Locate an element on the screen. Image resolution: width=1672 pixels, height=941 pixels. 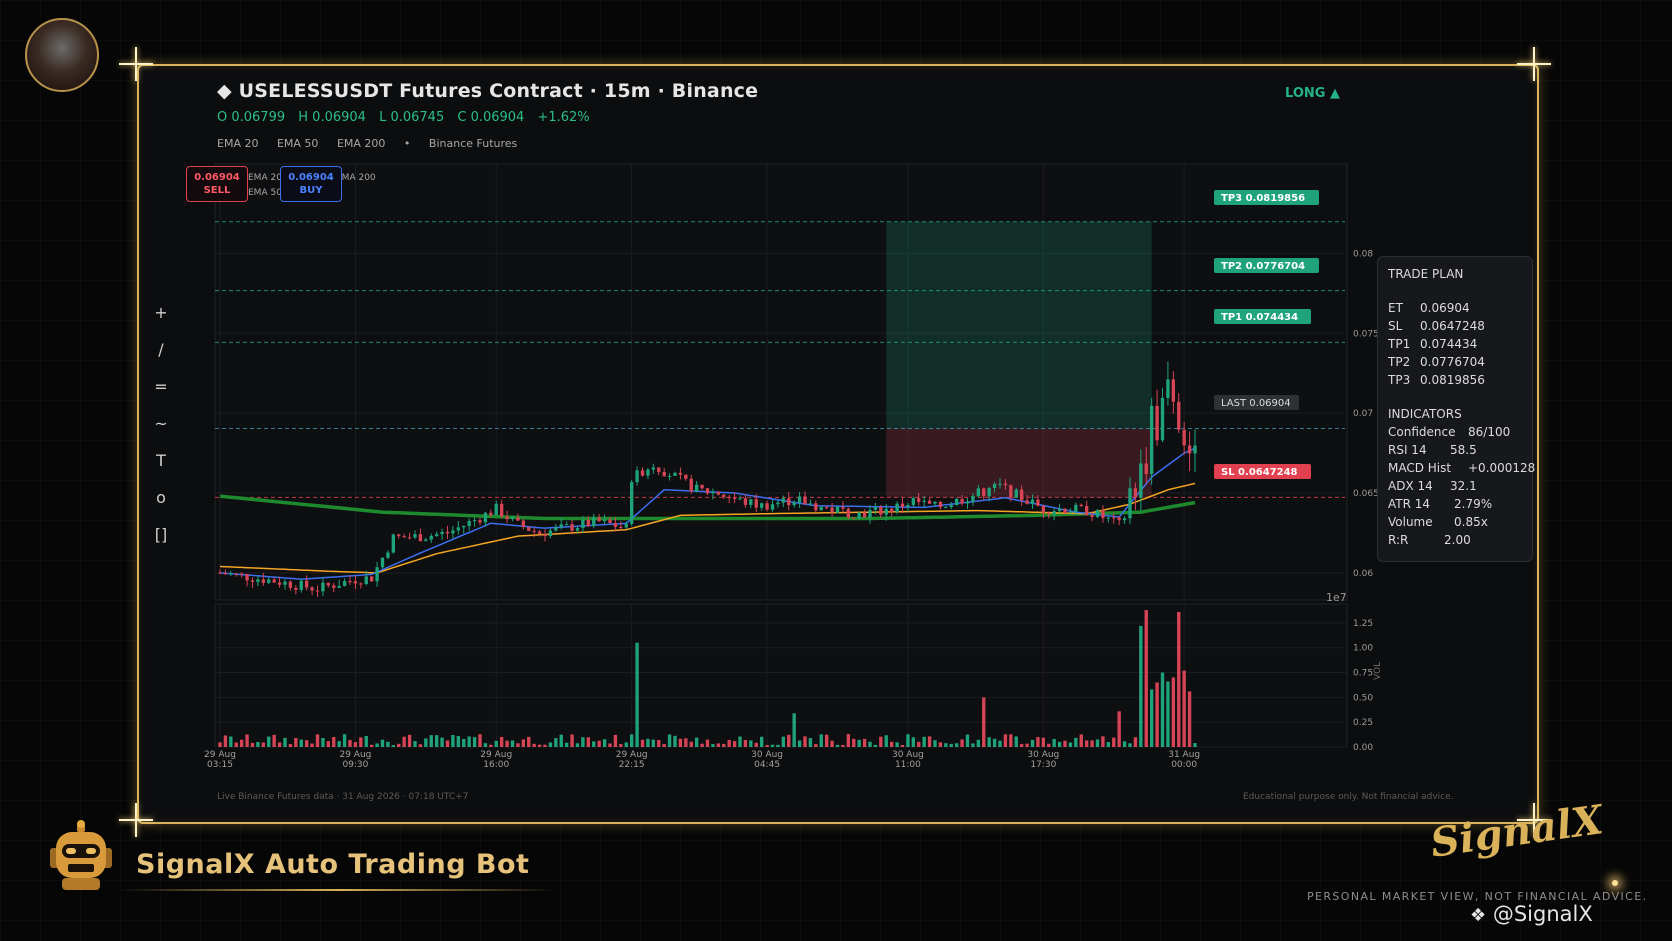
plan-row: TP3 0.0819856 is located at coordinates (1436, 380).